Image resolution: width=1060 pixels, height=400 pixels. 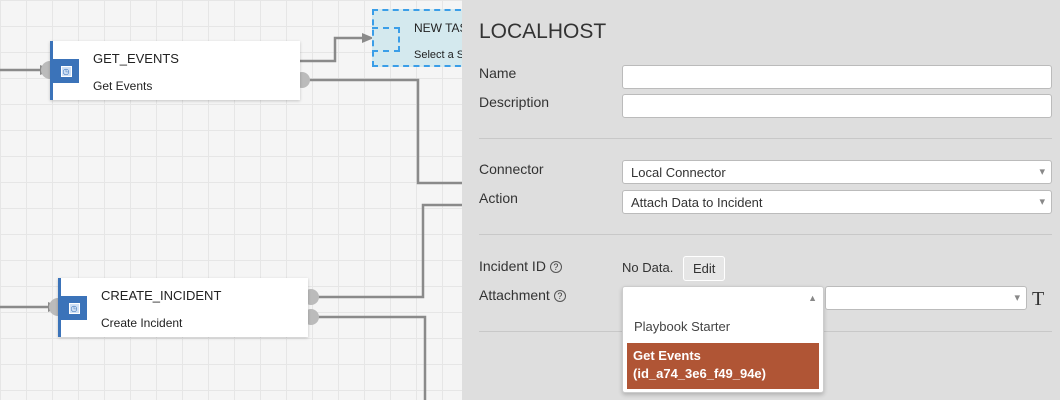 What do you see at coordinates (837, 172) in the screenshot?
I see `connector-select: Local Connector` at bounding box center [837, 172].